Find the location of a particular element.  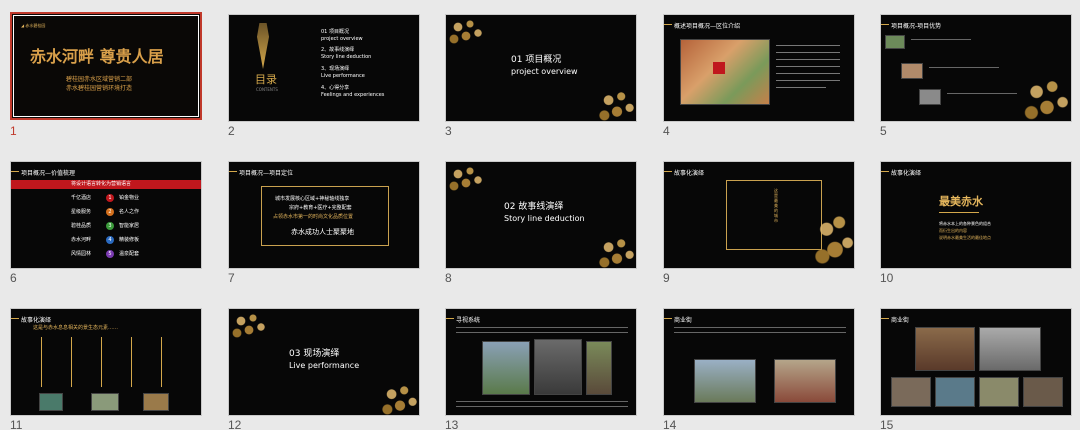

body-line: 而衍生出的内容 is located at coordinates (953, 230).